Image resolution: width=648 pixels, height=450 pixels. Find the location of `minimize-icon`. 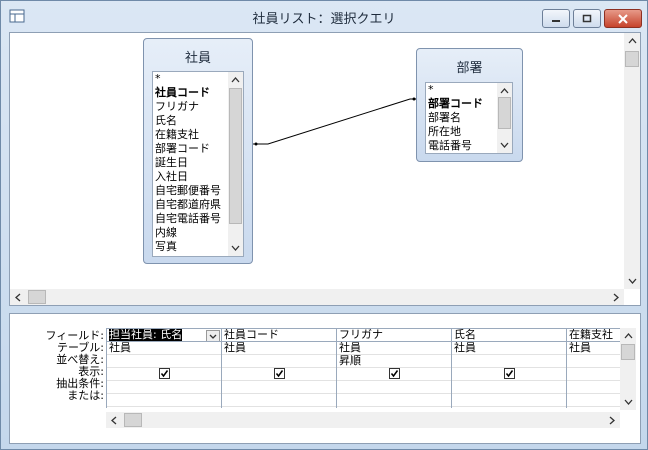

minimize-icon is located at coordinates (556, 20).